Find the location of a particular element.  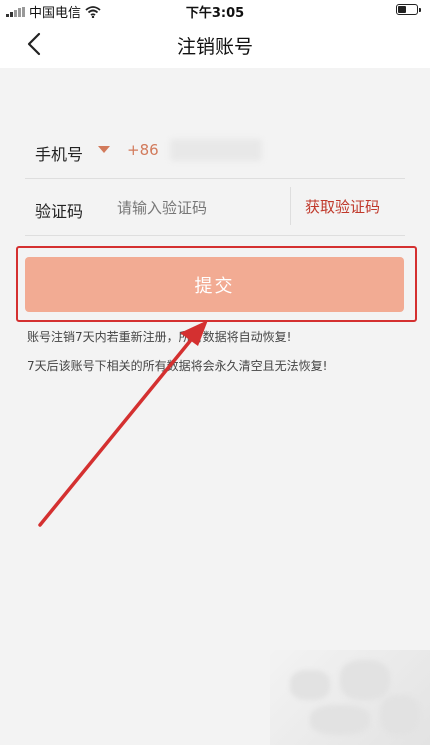

nav-bar: 注销账号 is located at coordinates (215, 44).